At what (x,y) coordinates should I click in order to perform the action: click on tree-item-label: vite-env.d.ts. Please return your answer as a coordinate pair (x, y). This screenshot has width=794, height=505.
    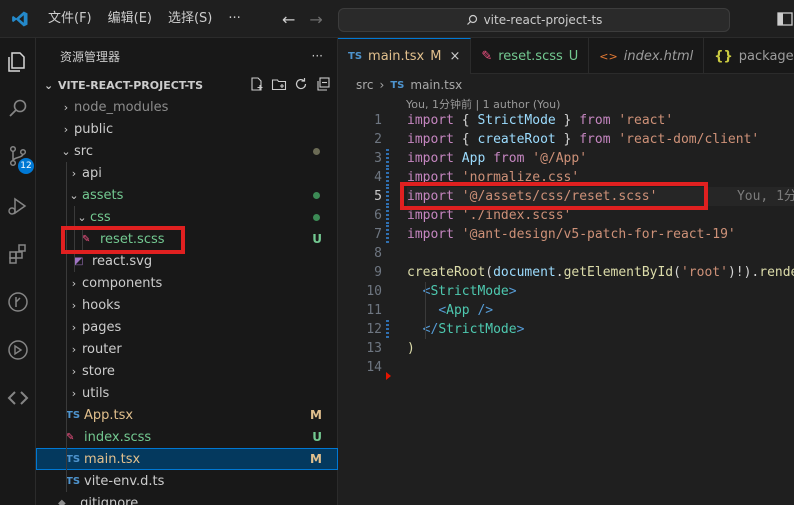
    Looking at the image, I should click on (124, 481).